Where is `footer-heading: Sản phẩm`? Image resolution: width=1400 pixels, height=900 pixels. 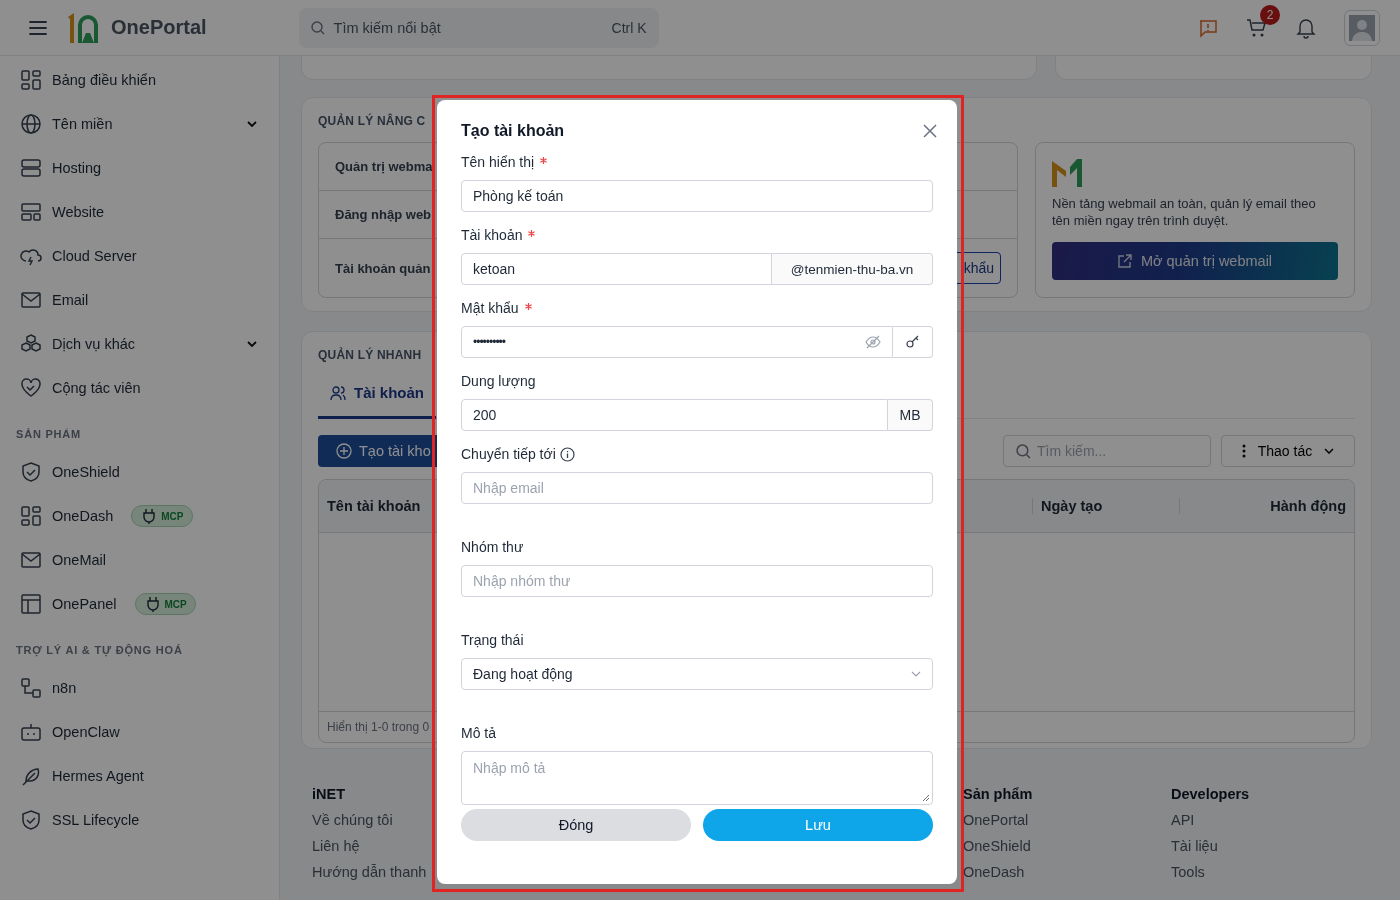
footer-heading: Sản phẩm is located at coordinates (998, 794).